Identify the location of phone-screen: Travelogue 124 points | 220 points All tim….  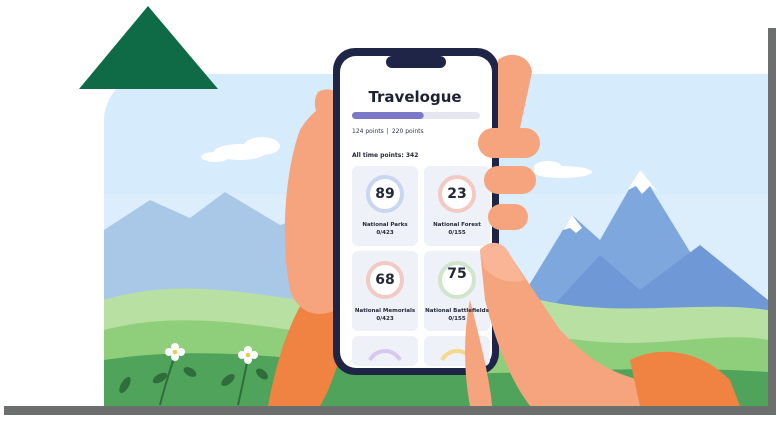
(415, 210).